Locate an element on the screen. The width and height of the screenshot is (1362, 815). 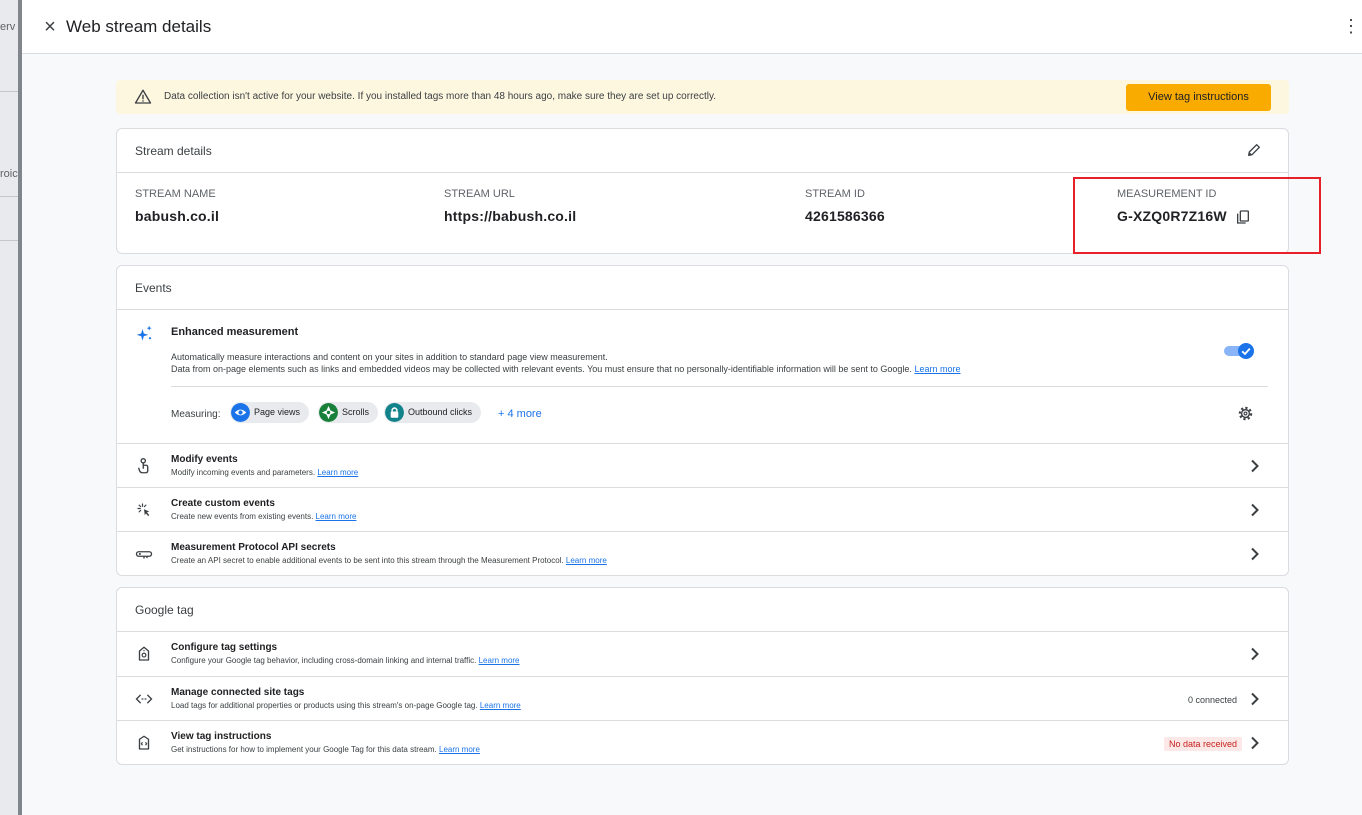
chip-label: Outbound clicks is located at coordinates (440, 412).